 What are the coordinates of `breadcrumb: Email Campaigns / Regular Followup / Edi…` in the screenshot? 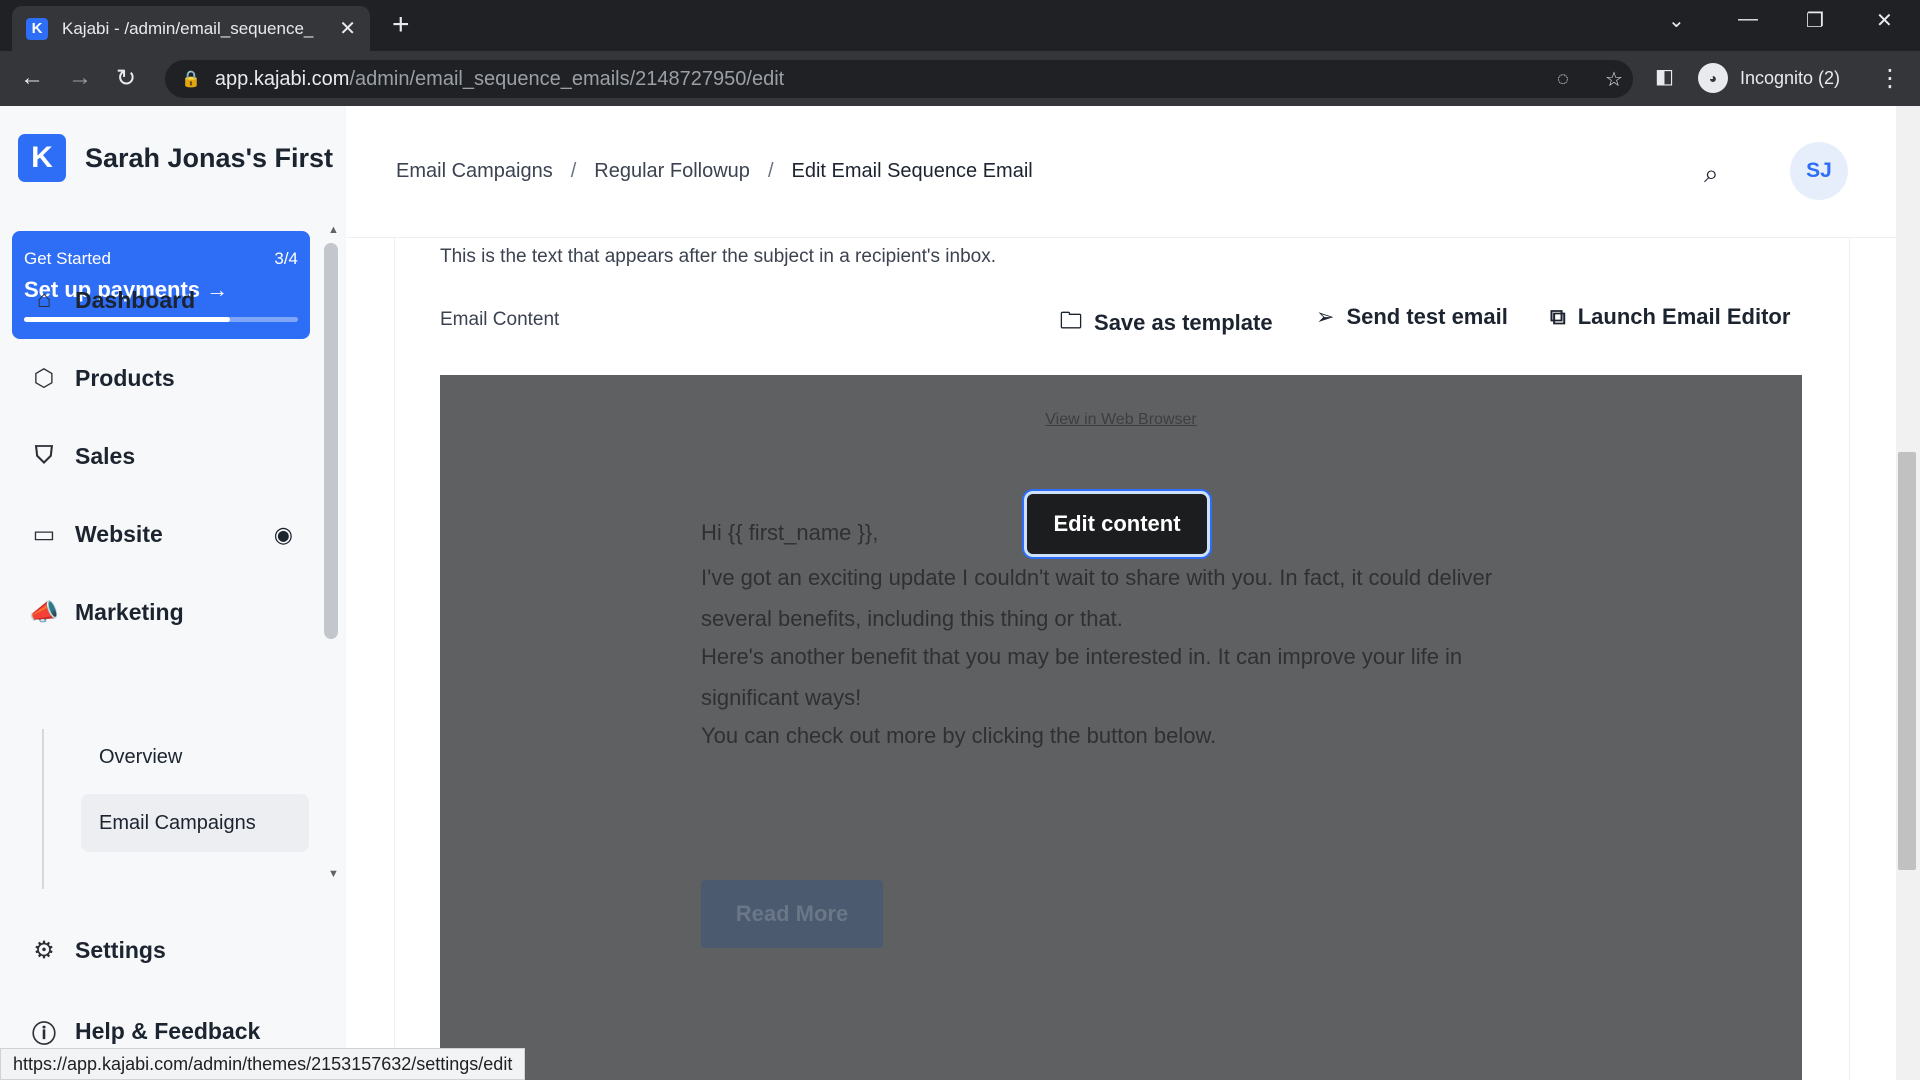 It's located at (714, 171).